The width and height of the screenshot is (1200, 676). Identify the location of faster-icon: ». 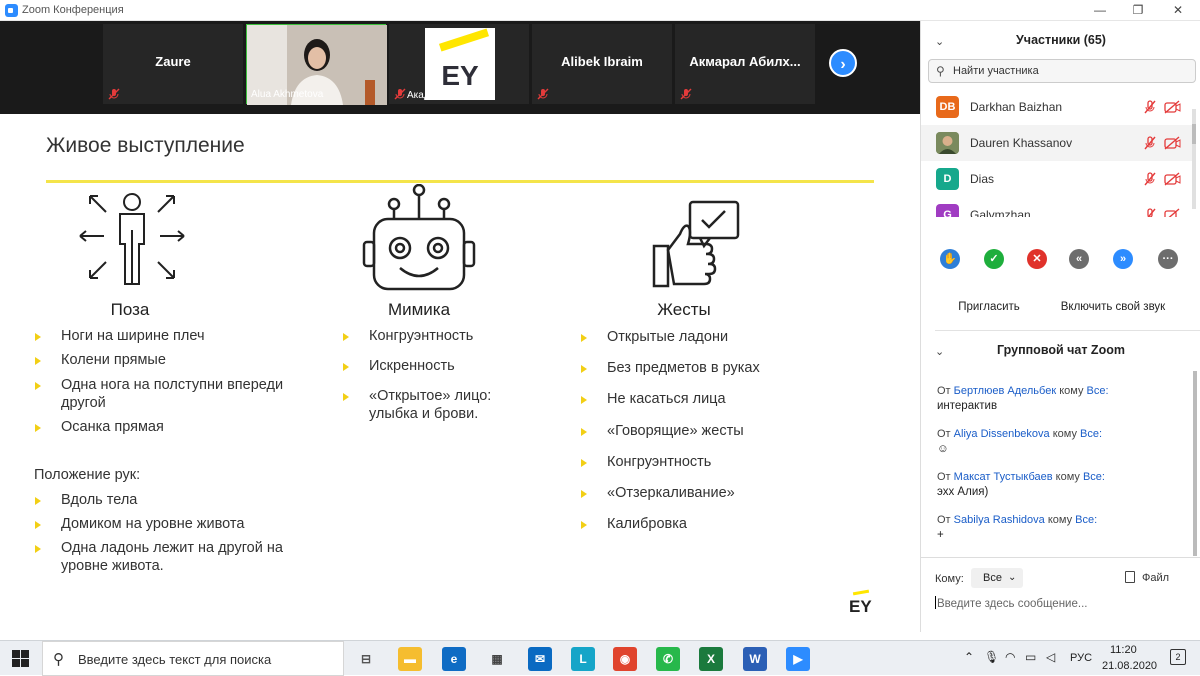
(1123, 259).